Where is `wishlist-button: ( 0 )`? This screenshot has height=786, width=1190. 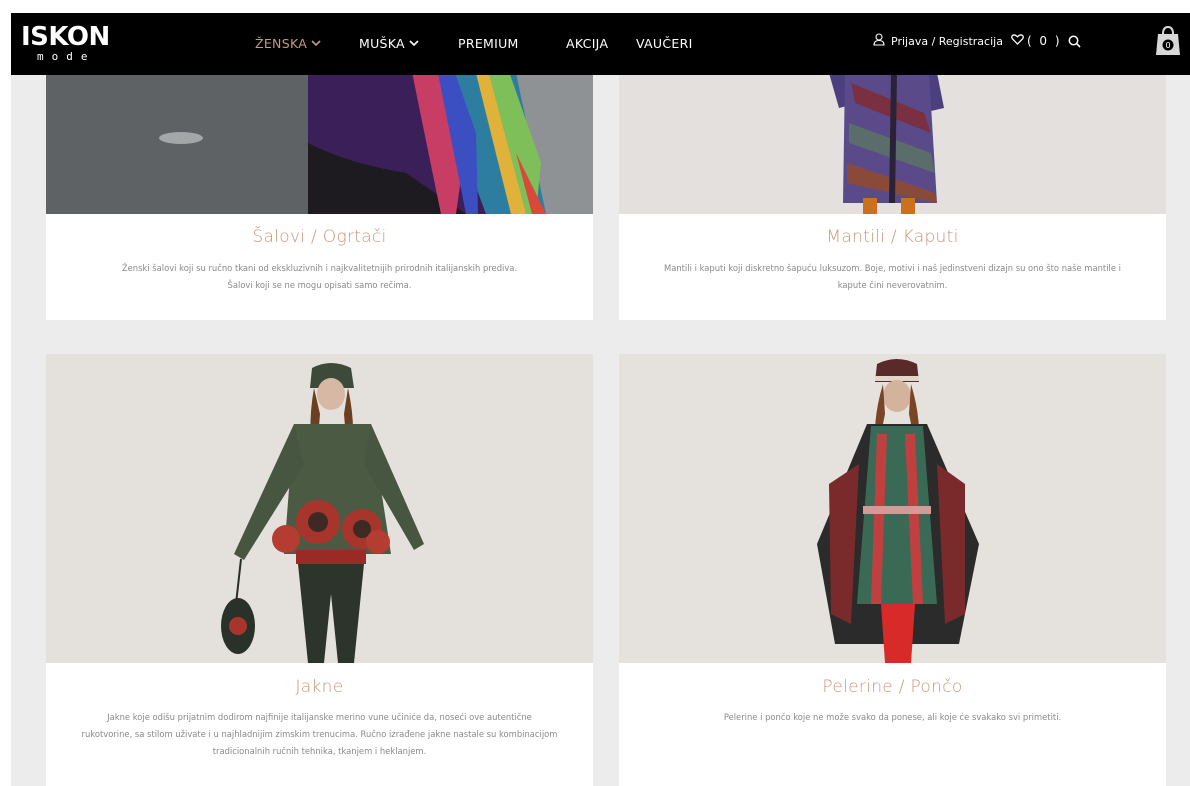 wishlist-button: ( 0 ) is located at coordinates (1036, 41).